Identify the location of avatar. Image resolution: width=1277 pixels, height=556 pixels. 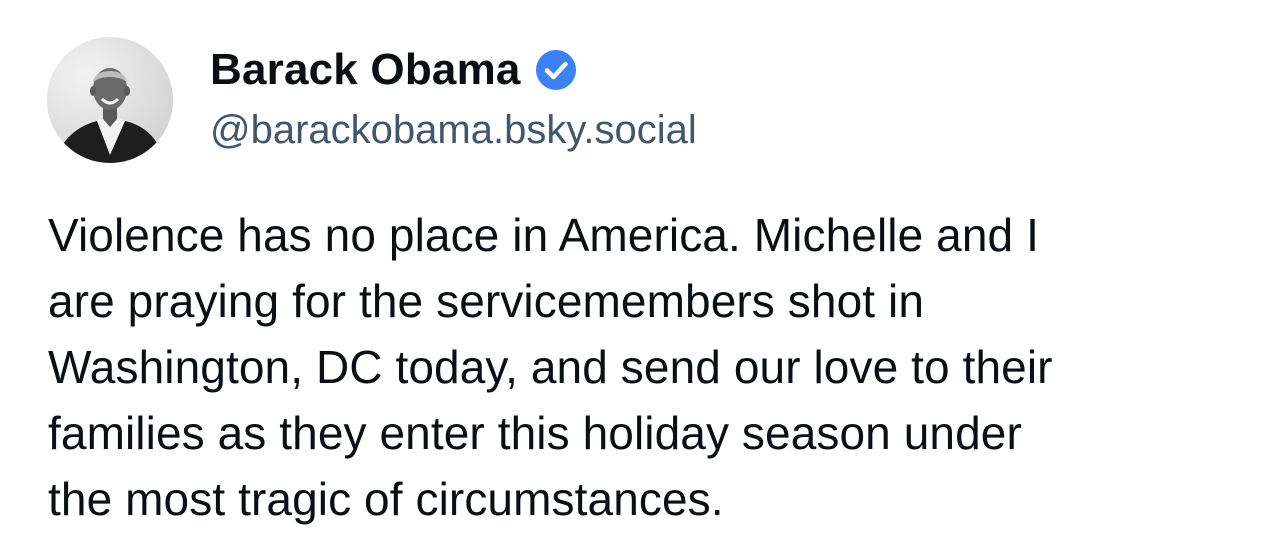
(110, 100).